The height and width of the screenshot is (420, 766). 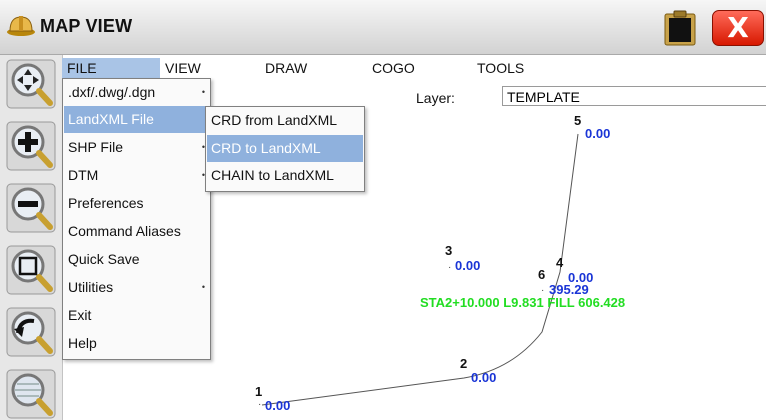 I want to click on point-number: 3, so click(x=448, y=250).